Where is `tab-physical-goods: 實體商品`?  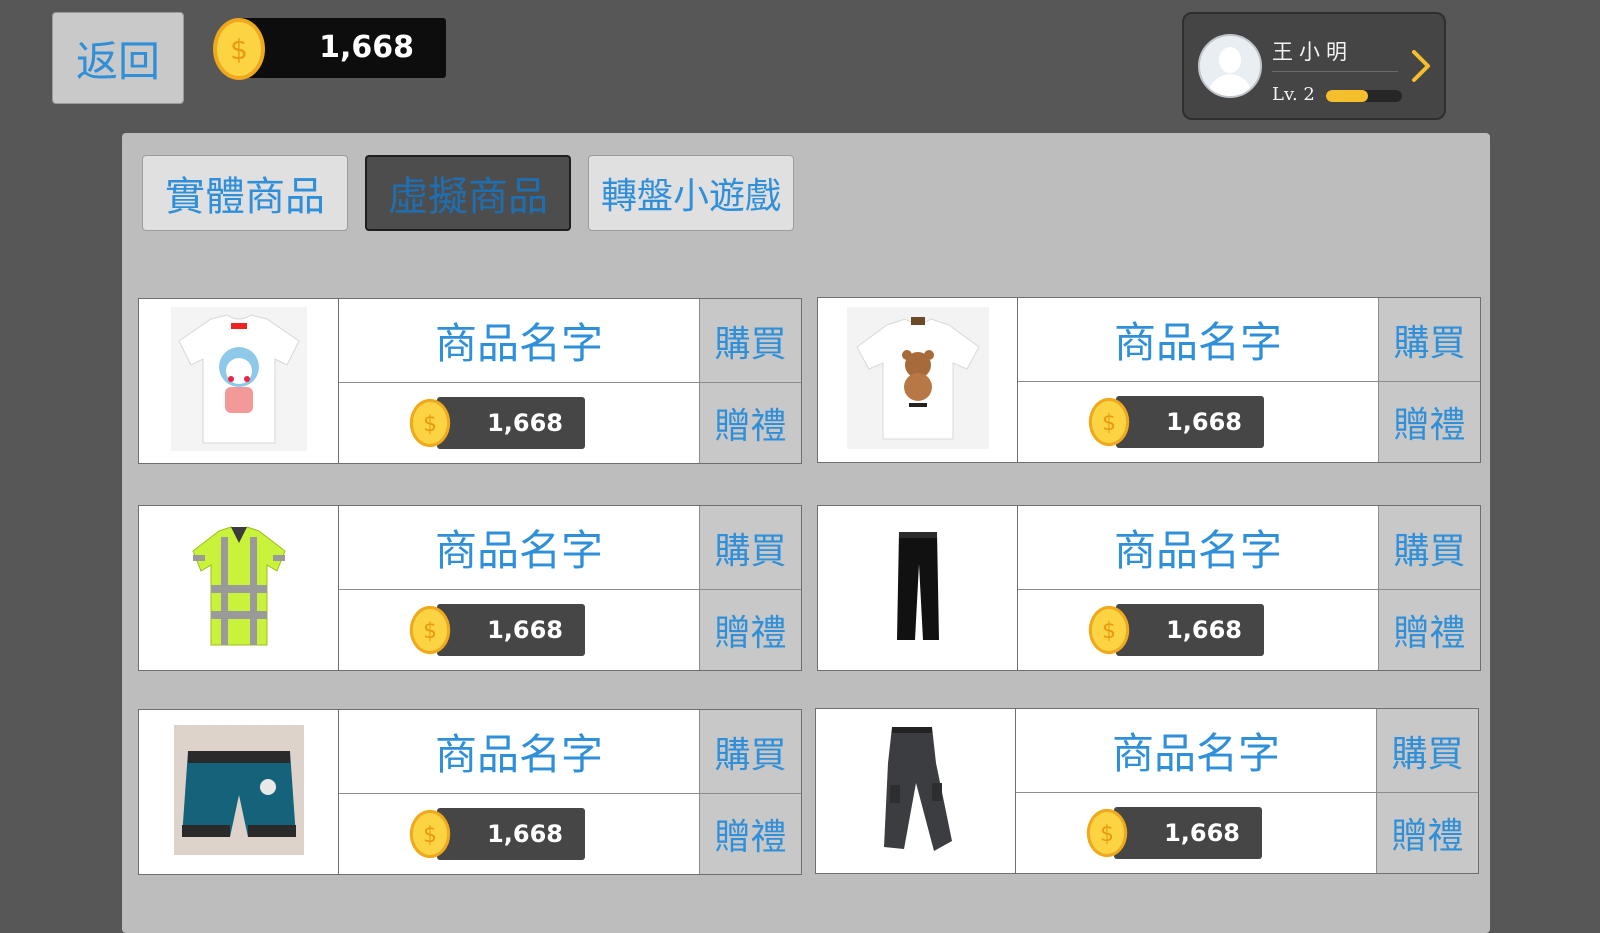 tab-physical-goods: 實體商品 is located at coordinates (245, 193).